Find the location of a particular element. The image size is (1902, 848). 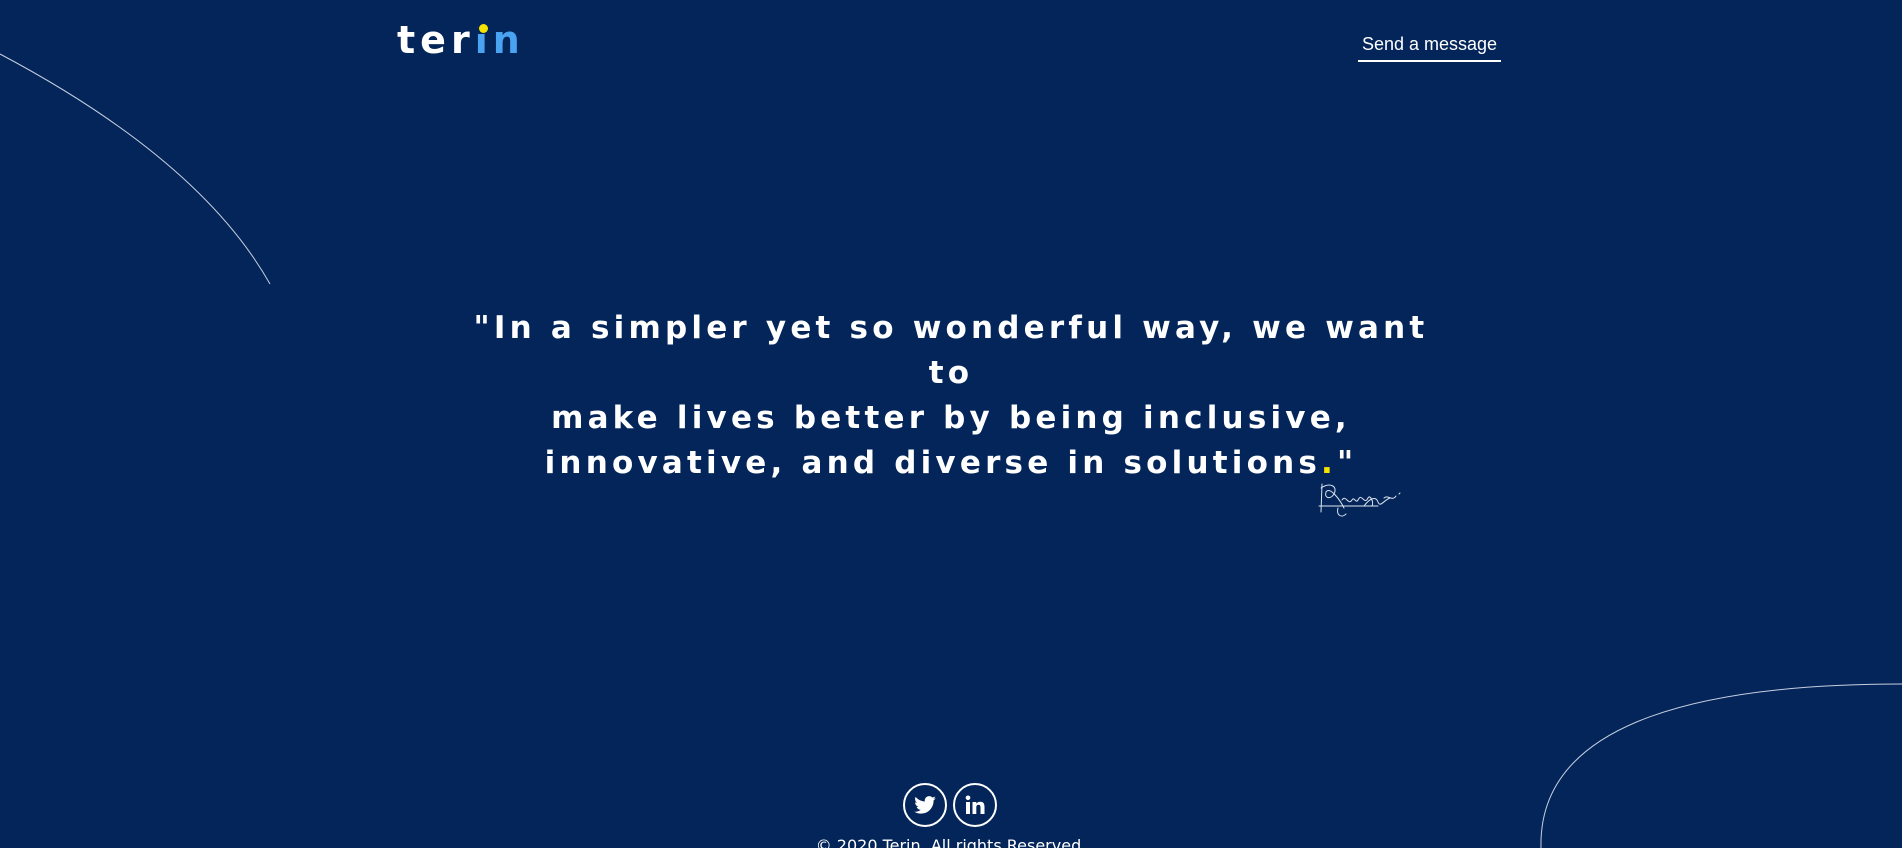

brand-logo: ter in is located at coordinates (461, 40).